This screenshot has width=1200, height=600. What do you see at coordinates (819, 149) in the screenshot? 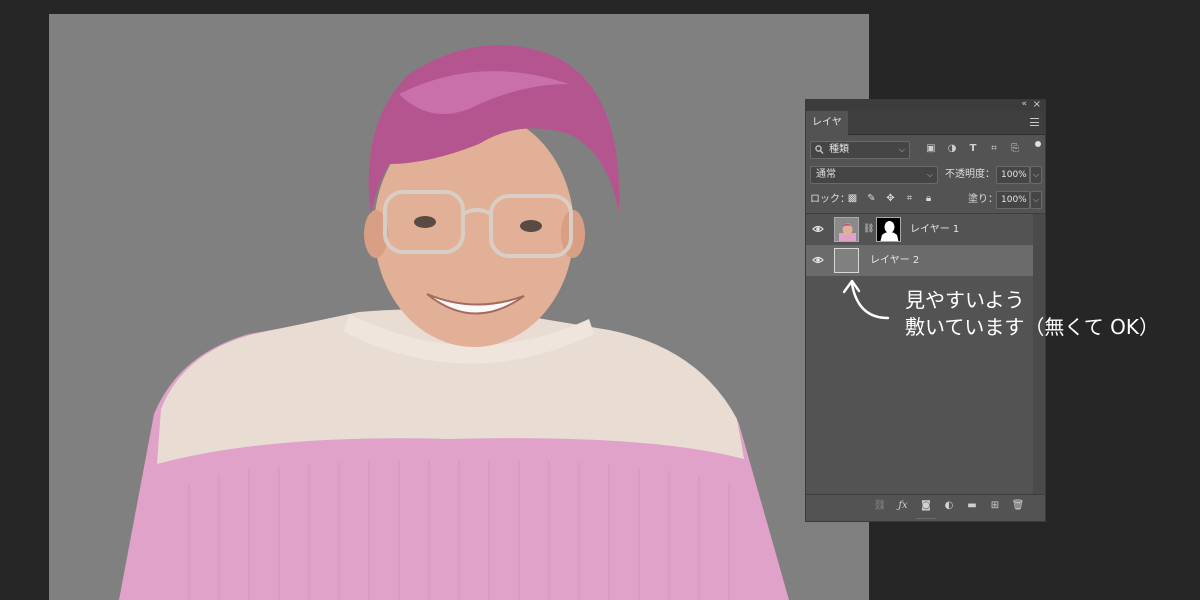
I see `search-icon` at bounding box center [819, 149].